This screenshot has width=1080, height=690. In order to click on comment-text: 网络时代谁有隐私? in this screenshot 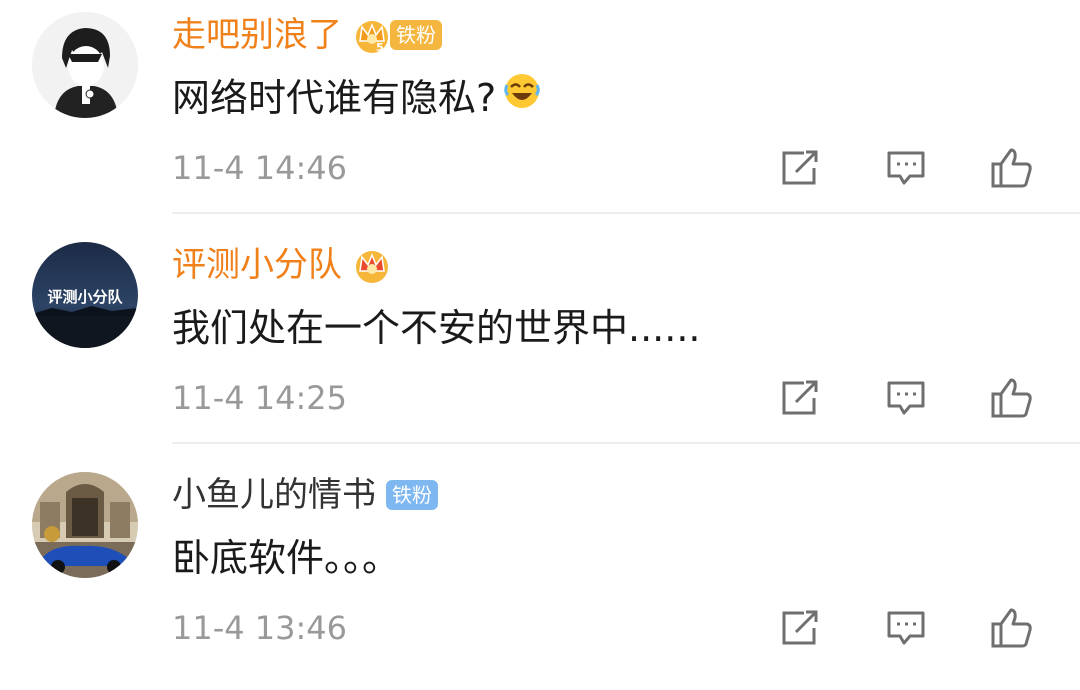, I will do `click(334, 98)`.